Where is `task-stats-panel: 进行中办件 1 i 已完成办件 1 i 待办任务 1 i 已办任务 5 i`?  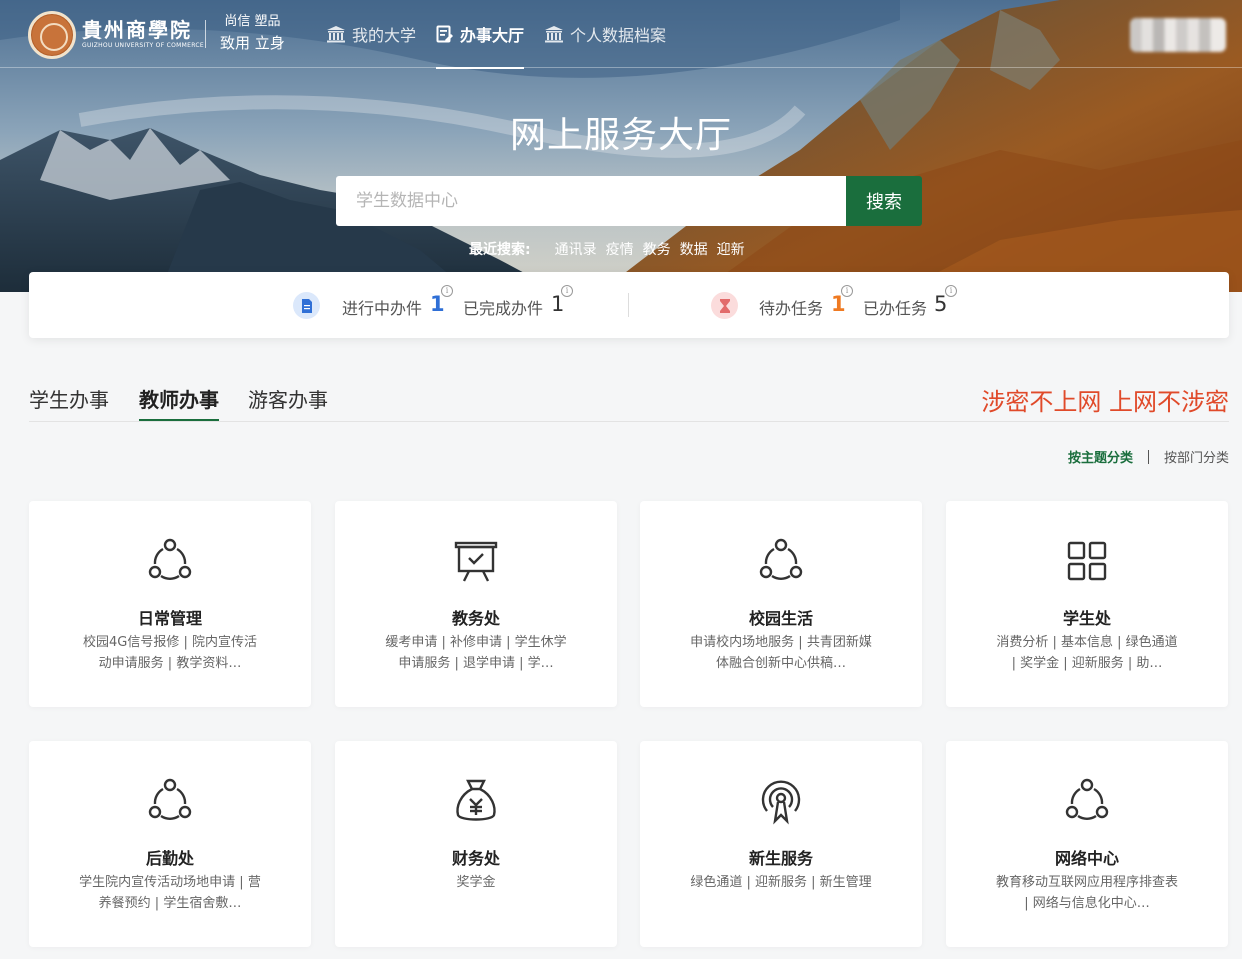
task-stats-panel: 进行中办件 1 i 已完成办件 1 i 待办任务 1 i 已办任务 5 i is located at coordinates (629, 305).